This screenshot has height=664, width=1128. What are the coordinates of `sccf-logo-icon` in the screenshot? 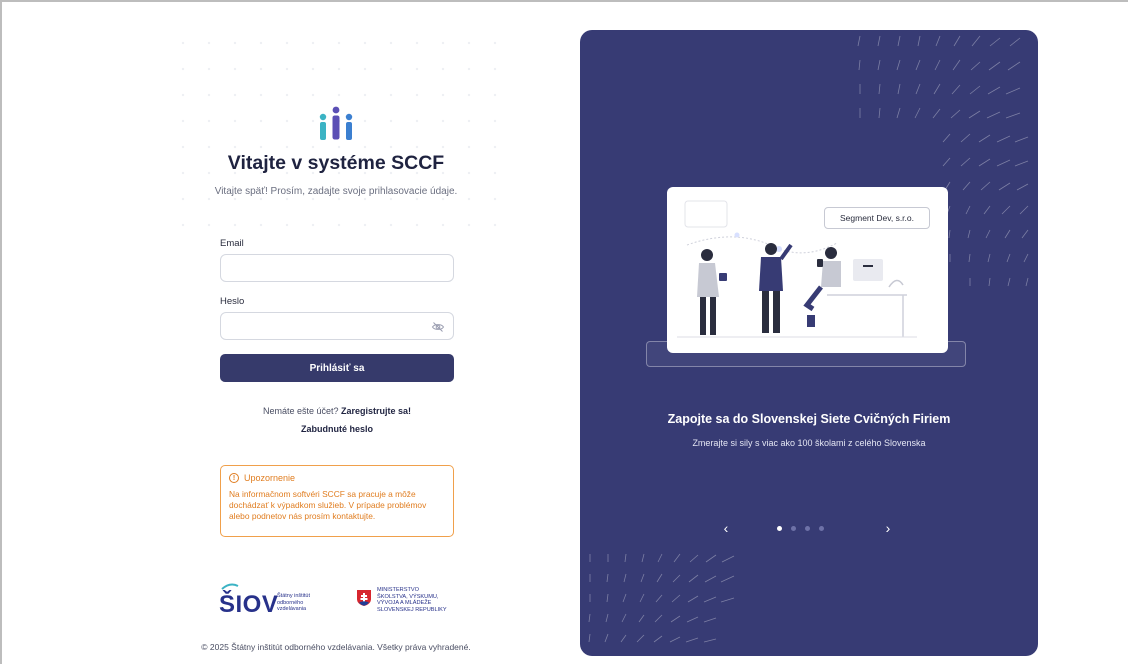 It's located at (336, 123).